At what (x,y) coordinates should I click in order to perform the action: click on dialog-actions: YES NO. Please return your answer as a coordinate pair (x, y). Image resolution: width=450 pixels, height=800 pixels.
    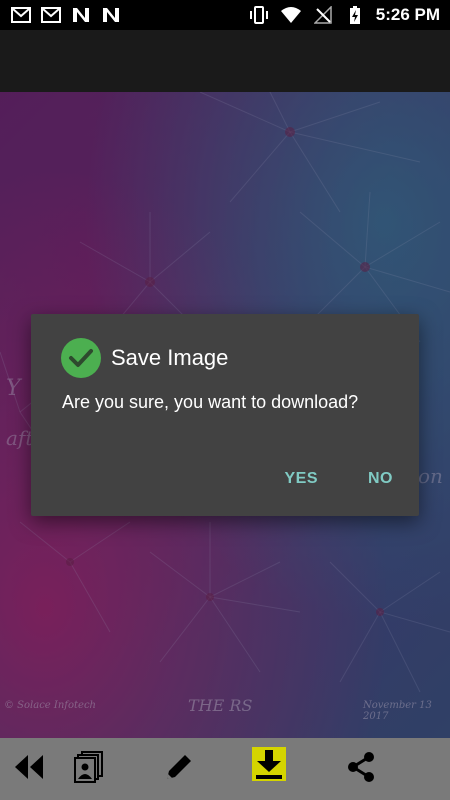
    Looking at the image, I should click on (338, 479).